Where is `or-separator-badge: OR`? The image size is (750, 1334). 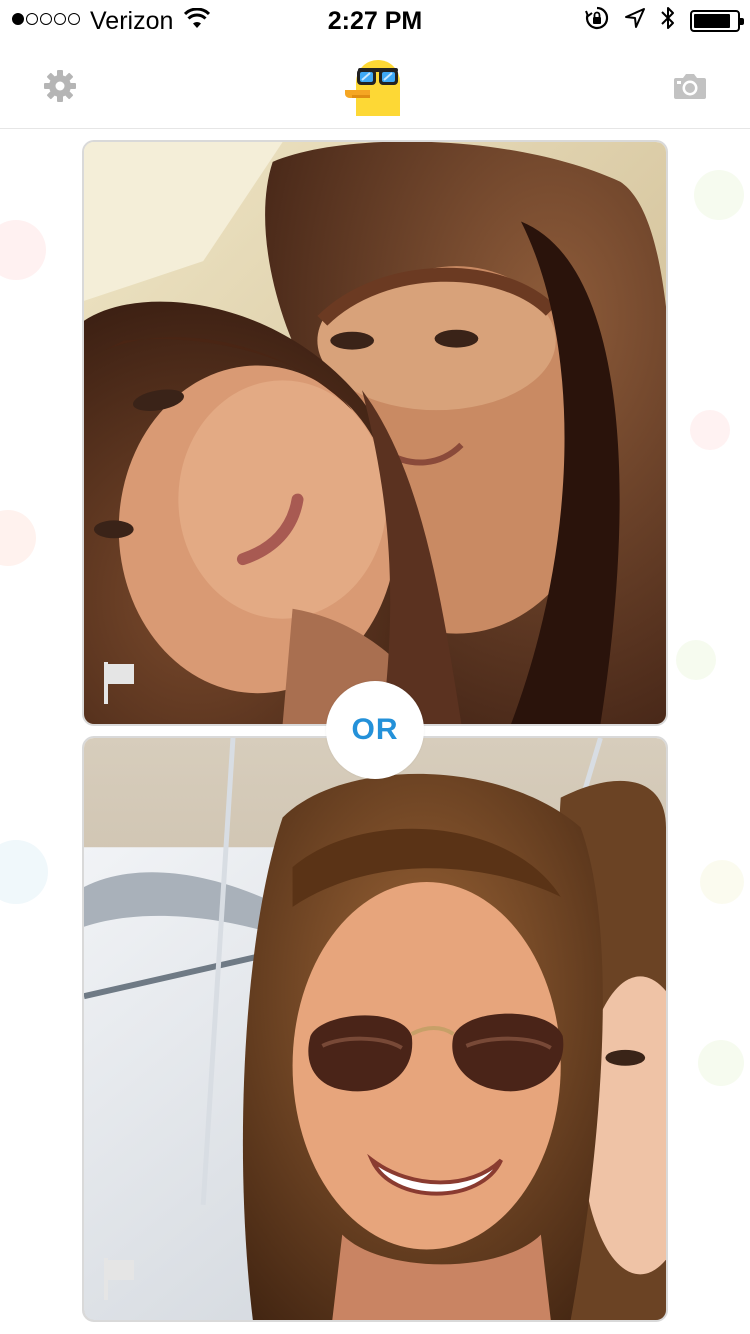 or-separator-badge: OR is located at coordinates (375, 730).